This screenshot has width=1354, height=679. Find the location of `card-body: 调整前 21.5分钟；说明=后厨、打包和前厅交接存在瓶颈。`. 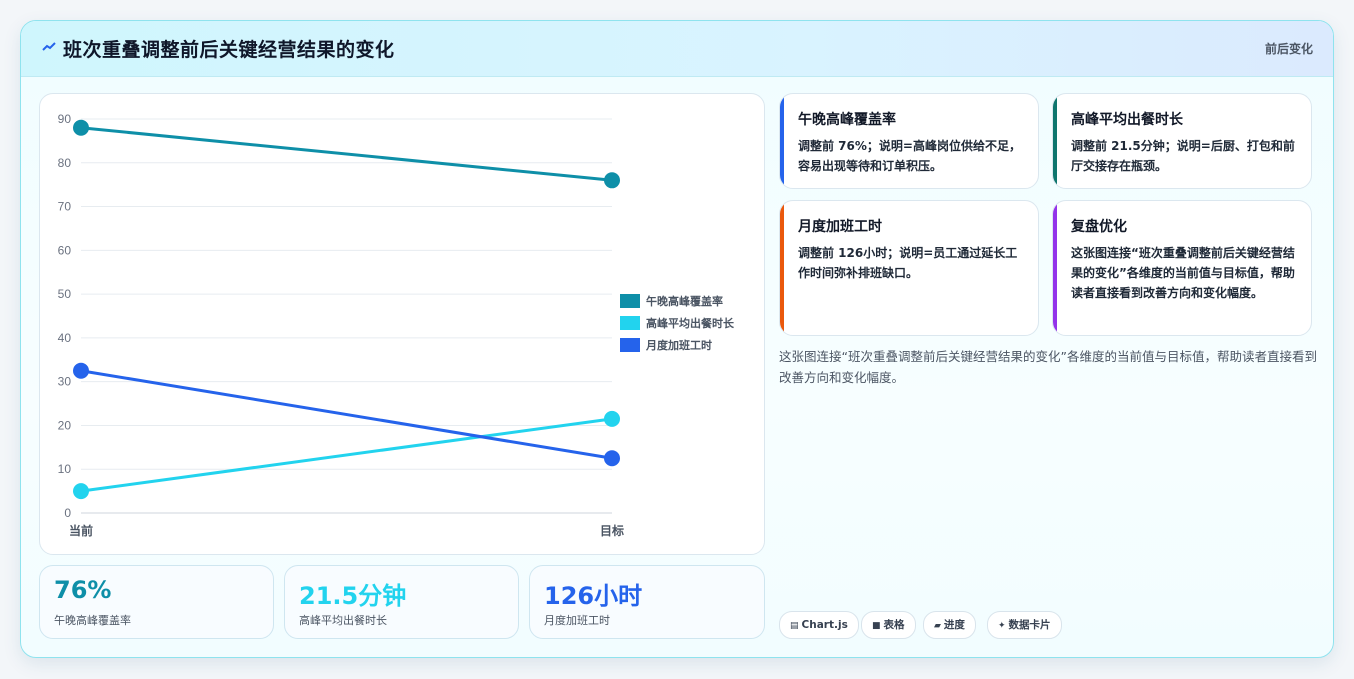

card-body: 调整前 21.5分钟；说明=后厨、打包和前厅交接存在瓶颈。 is located at coordinates (1183, 156).